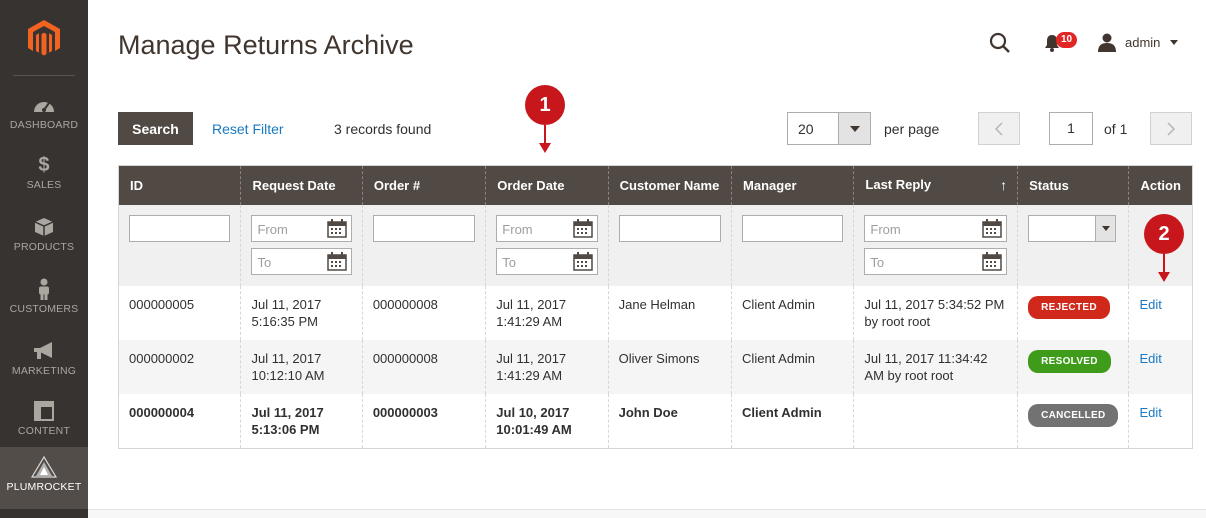 This screenshot has width=1206, height=518. Describe the element at coordinates (1164, 263) in the screenshot. I see `callout-arrow-2-line` at that location.